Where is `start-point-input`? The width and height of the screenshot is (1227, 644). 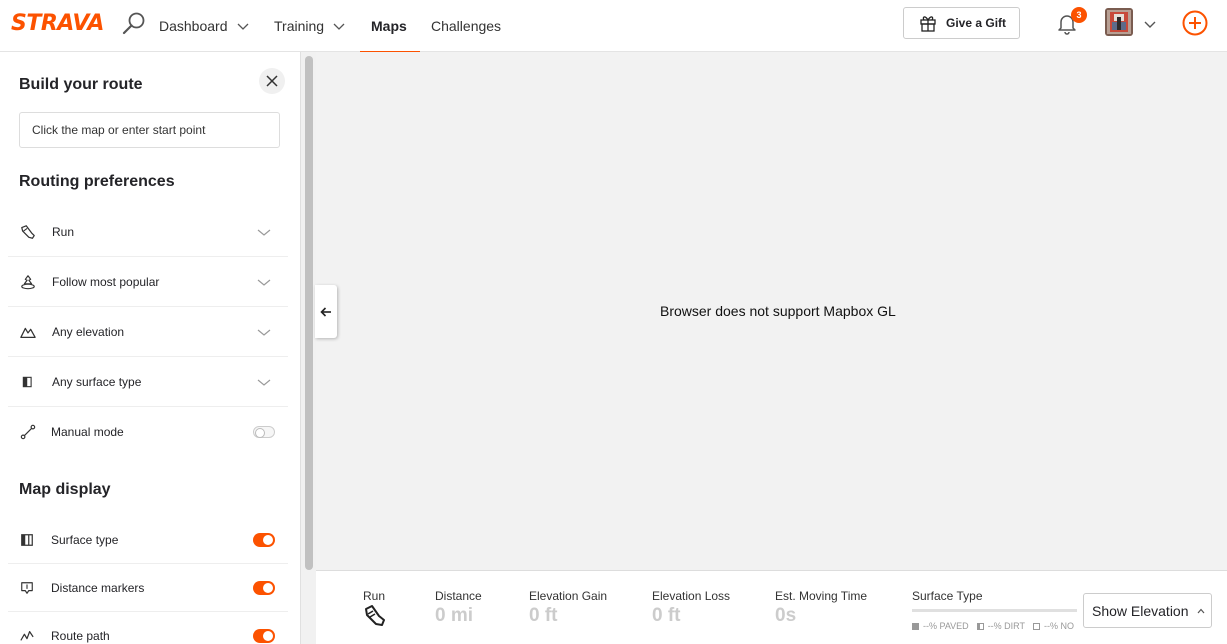 start-point-input is located at coordinates (149, 130).